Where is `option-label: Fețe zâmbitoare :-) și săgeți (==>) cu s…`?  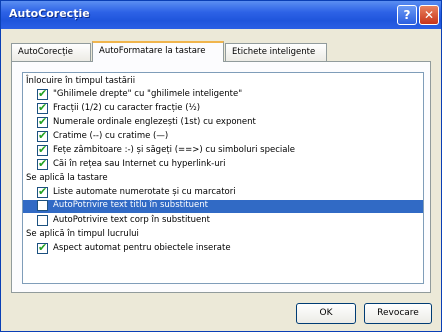 option-label: Fețe zâmbitoare :-) și săgeți (==>) cu s… is located at coordinates (174, 150).